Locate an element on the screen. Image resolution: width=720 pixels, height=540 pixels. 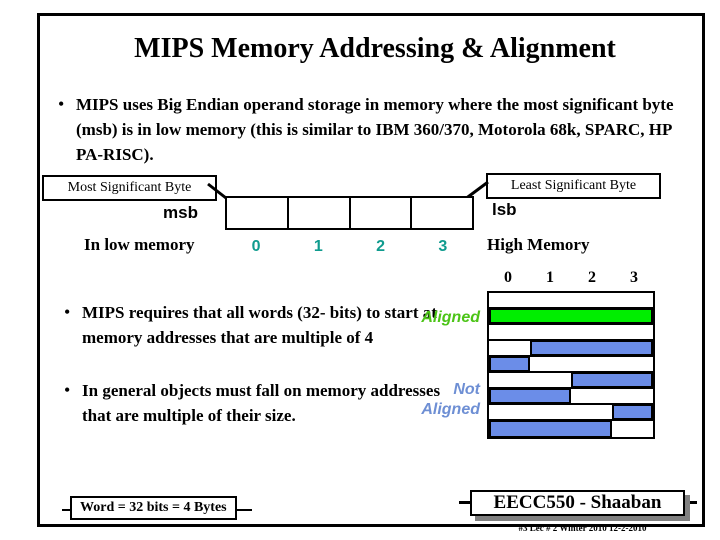
callout-most-significant-byte: Most Significant Byte is located at coordinates (129, 188).